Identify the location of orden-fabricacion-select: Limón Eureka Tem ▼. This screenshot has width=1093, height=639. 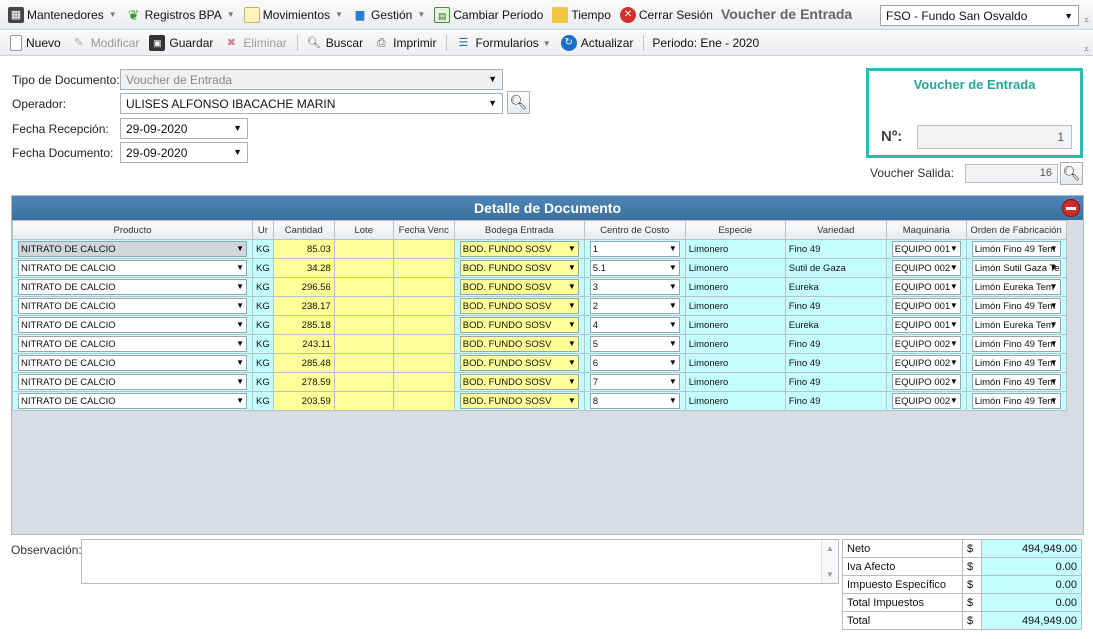
(1016, 325).